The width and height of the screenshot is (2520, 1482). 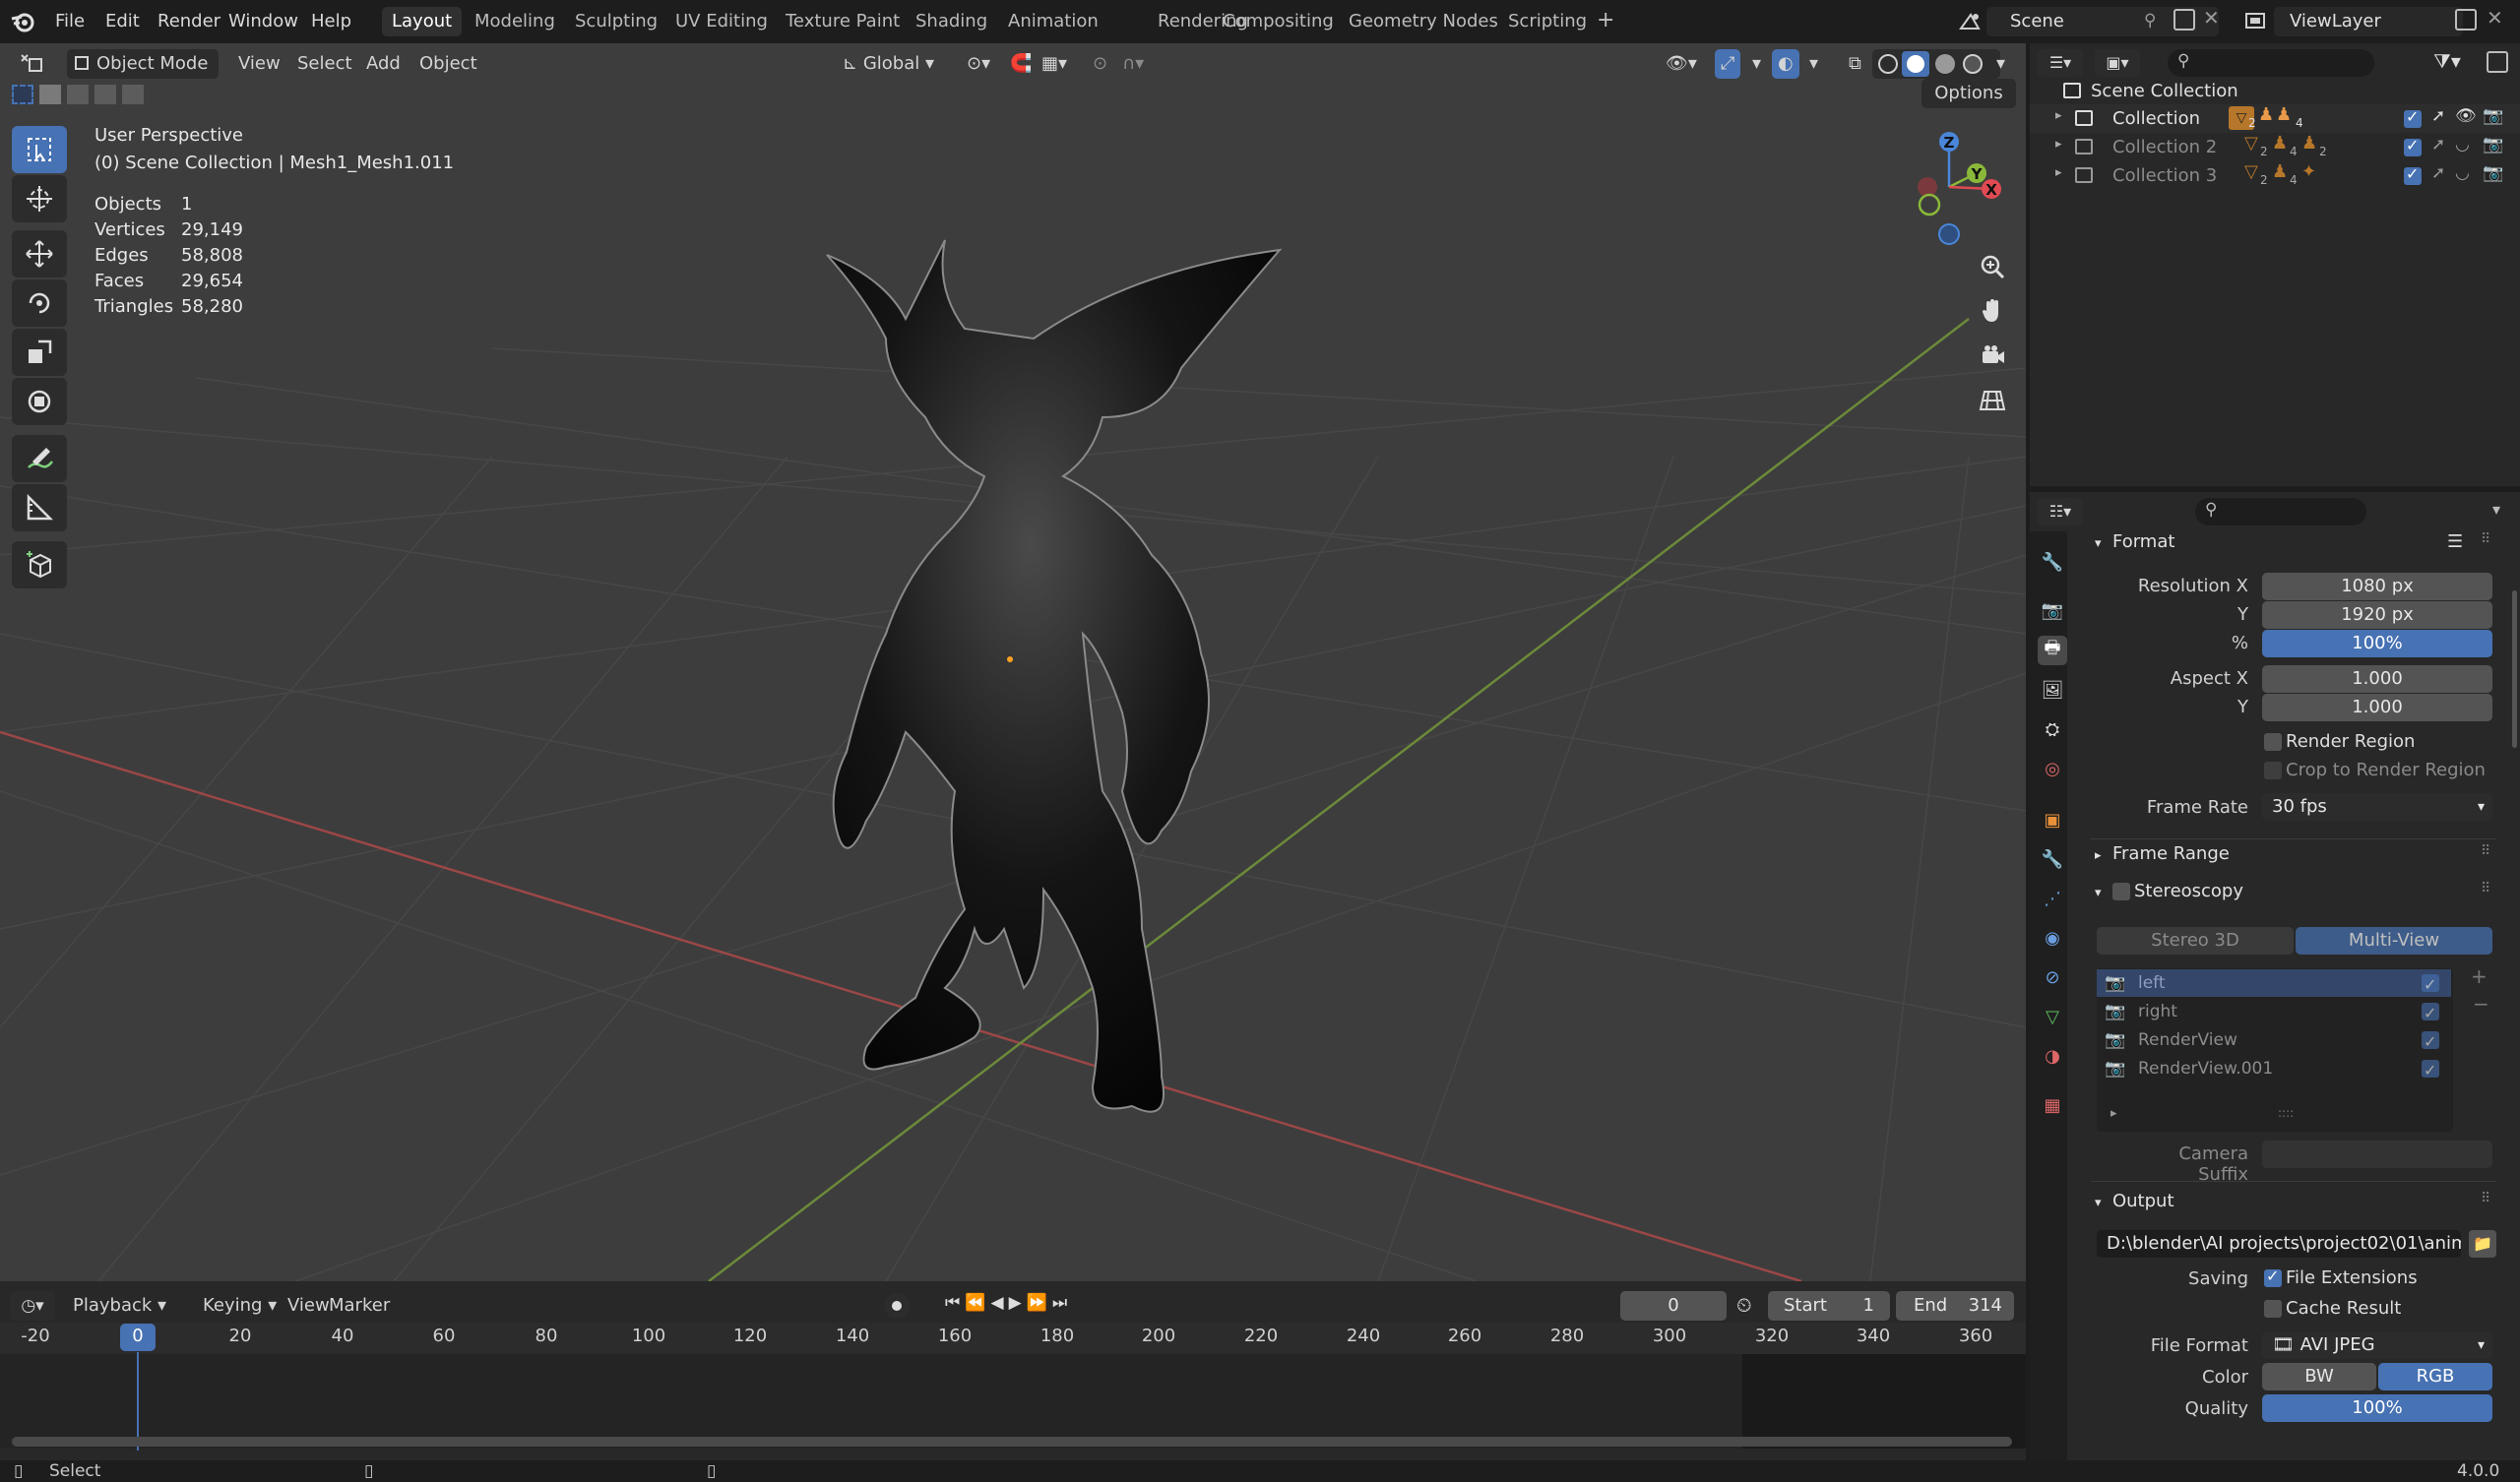 I want to click on file-extensions-checkbox, so click(x=2273, y=1276).